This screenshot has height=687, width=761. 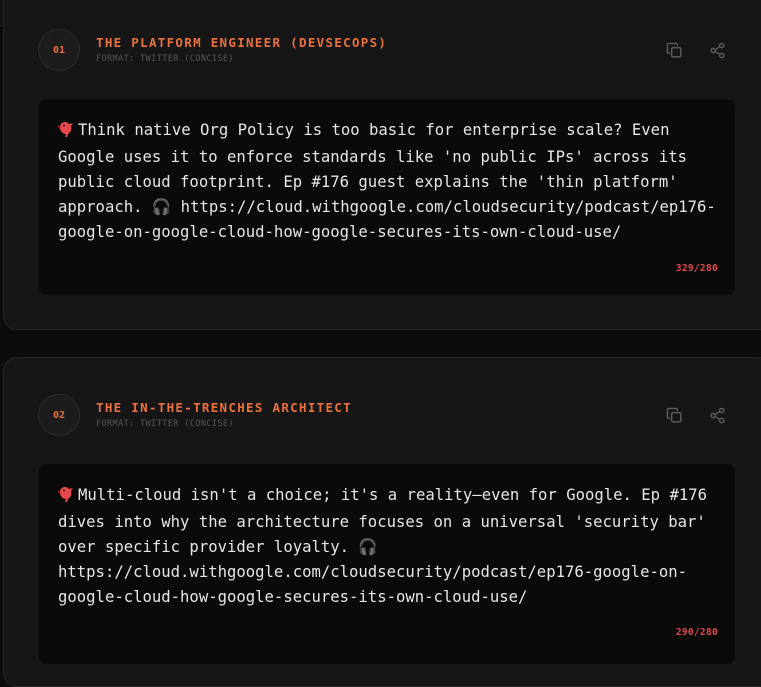 What do you see at coordinates (224, 407) in the screenshot?
I see `persona-title: THE IN-THE-TRENCHES ARCHITECT` at bounding box center [224, 407].